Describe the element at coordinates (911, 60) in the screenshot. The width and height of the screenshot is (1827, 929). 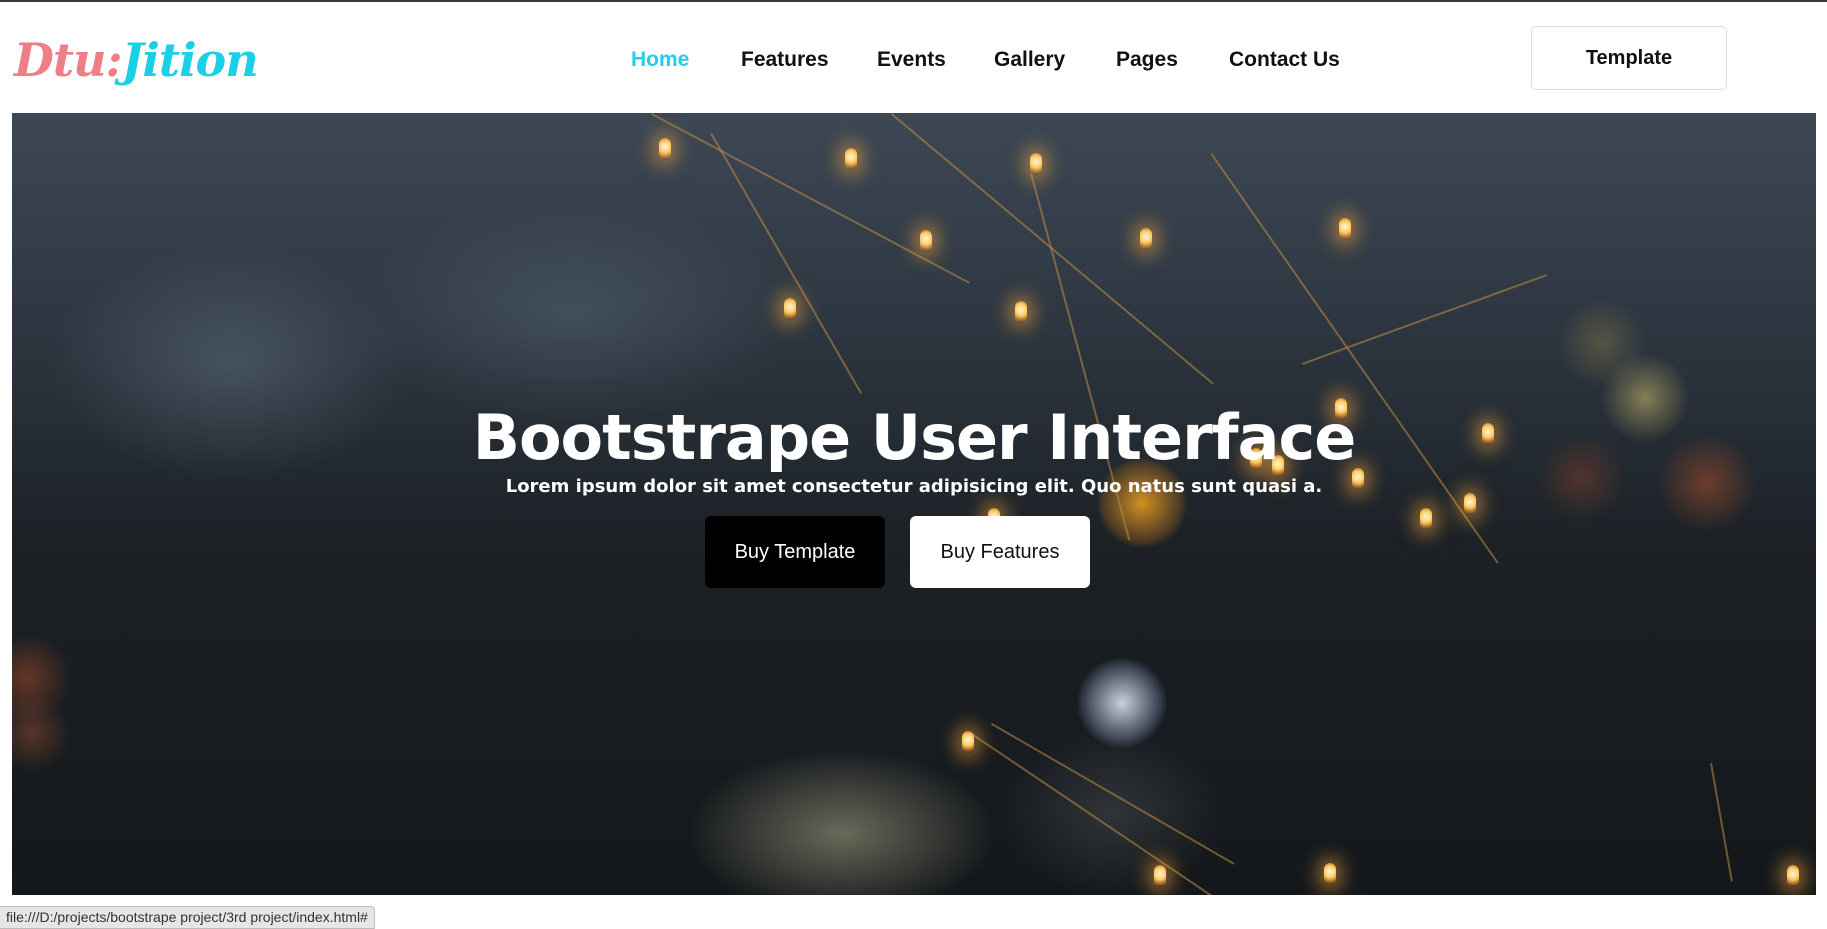
I see `nav-item-events: Events` at that location.